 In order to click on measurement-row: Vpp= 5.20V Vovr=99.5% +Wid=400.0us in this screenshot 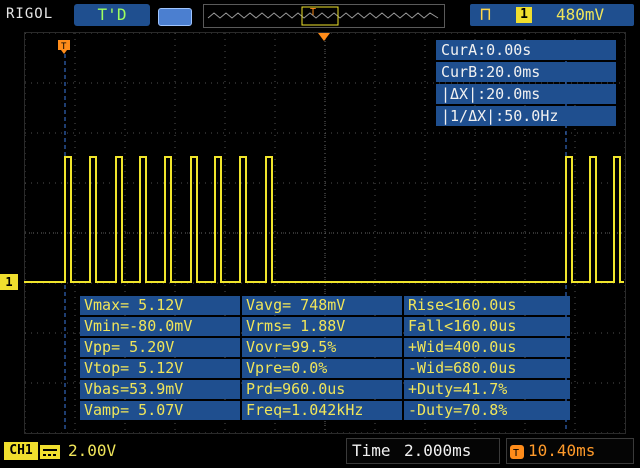, I will do `click(325, 348)`.